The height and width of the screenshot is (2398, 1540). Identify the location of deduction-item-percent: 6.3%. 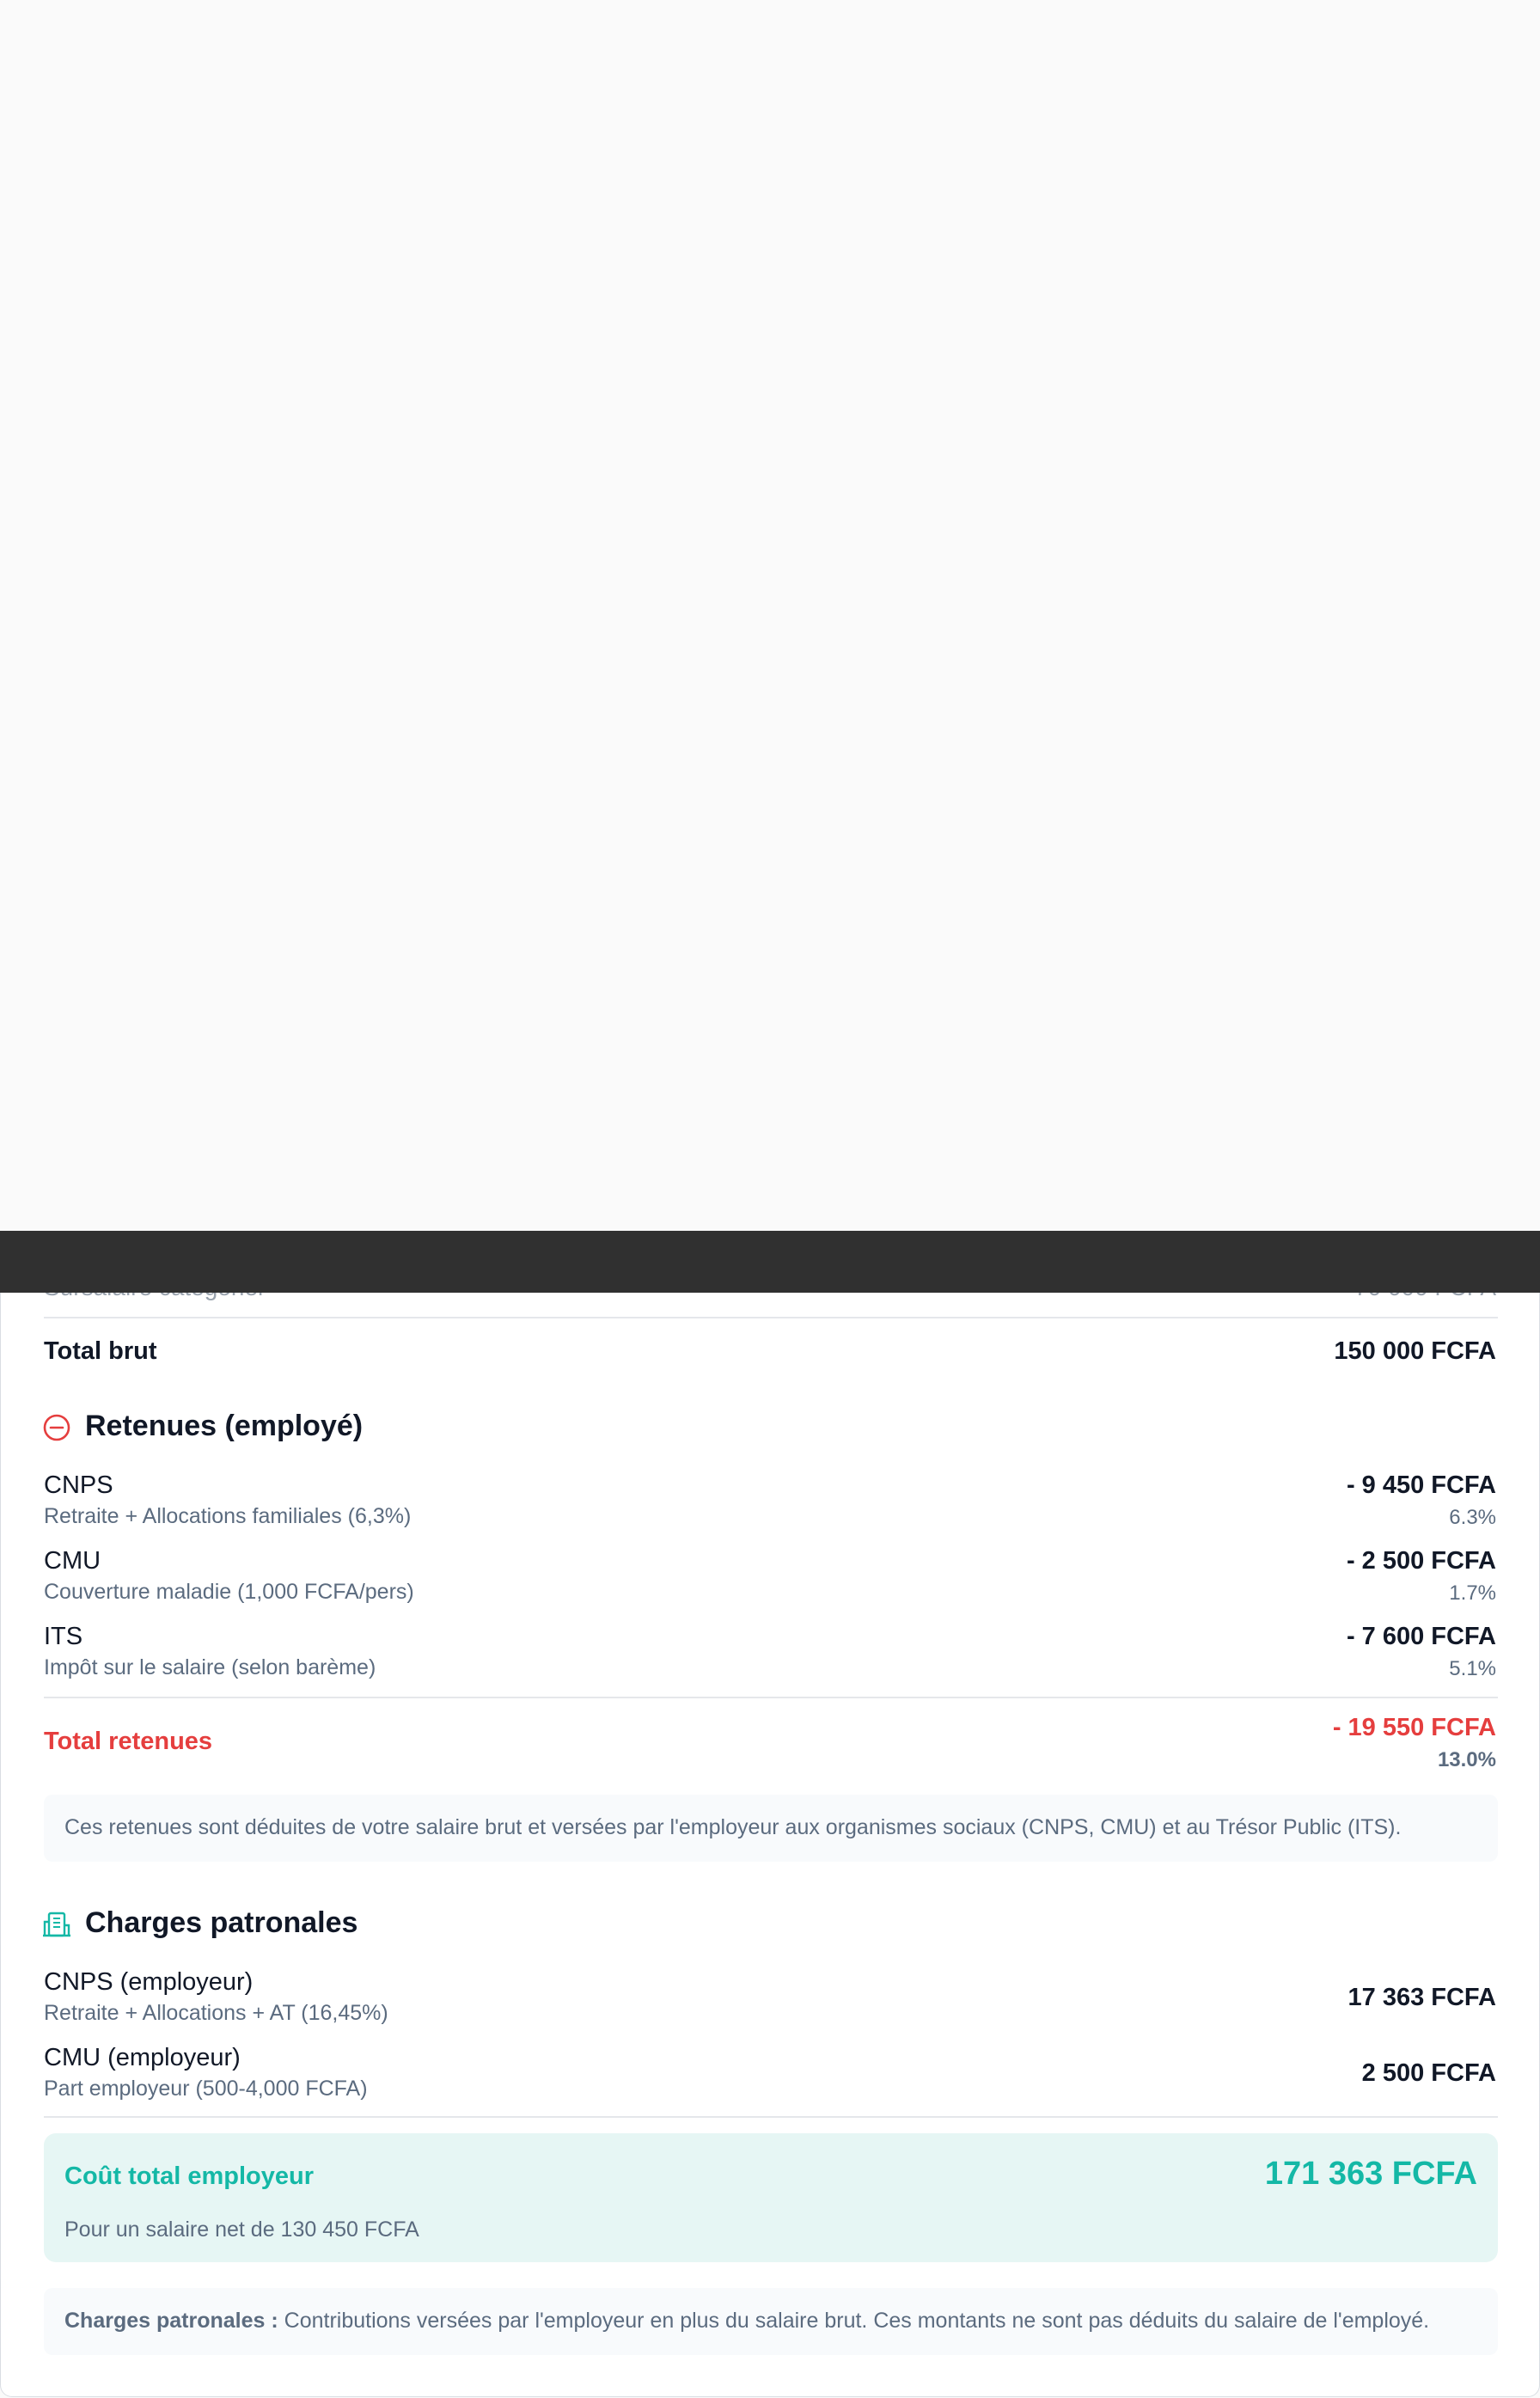
(1472, 1517).